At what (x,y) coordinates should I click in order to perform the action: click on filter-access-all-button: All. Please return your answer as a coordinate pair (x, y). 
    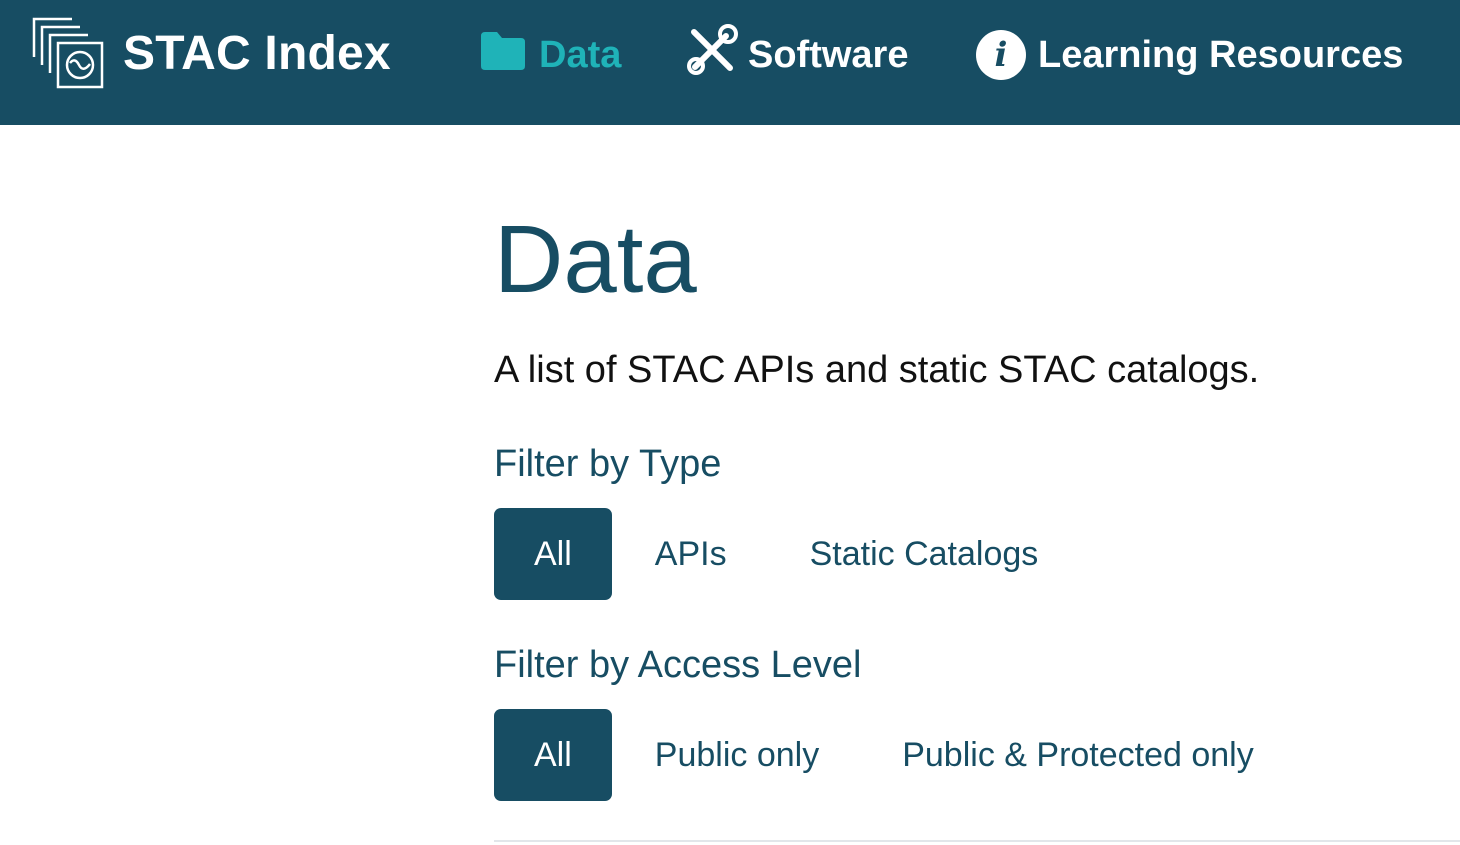
    Looking at the image, I should click on (553, 755).